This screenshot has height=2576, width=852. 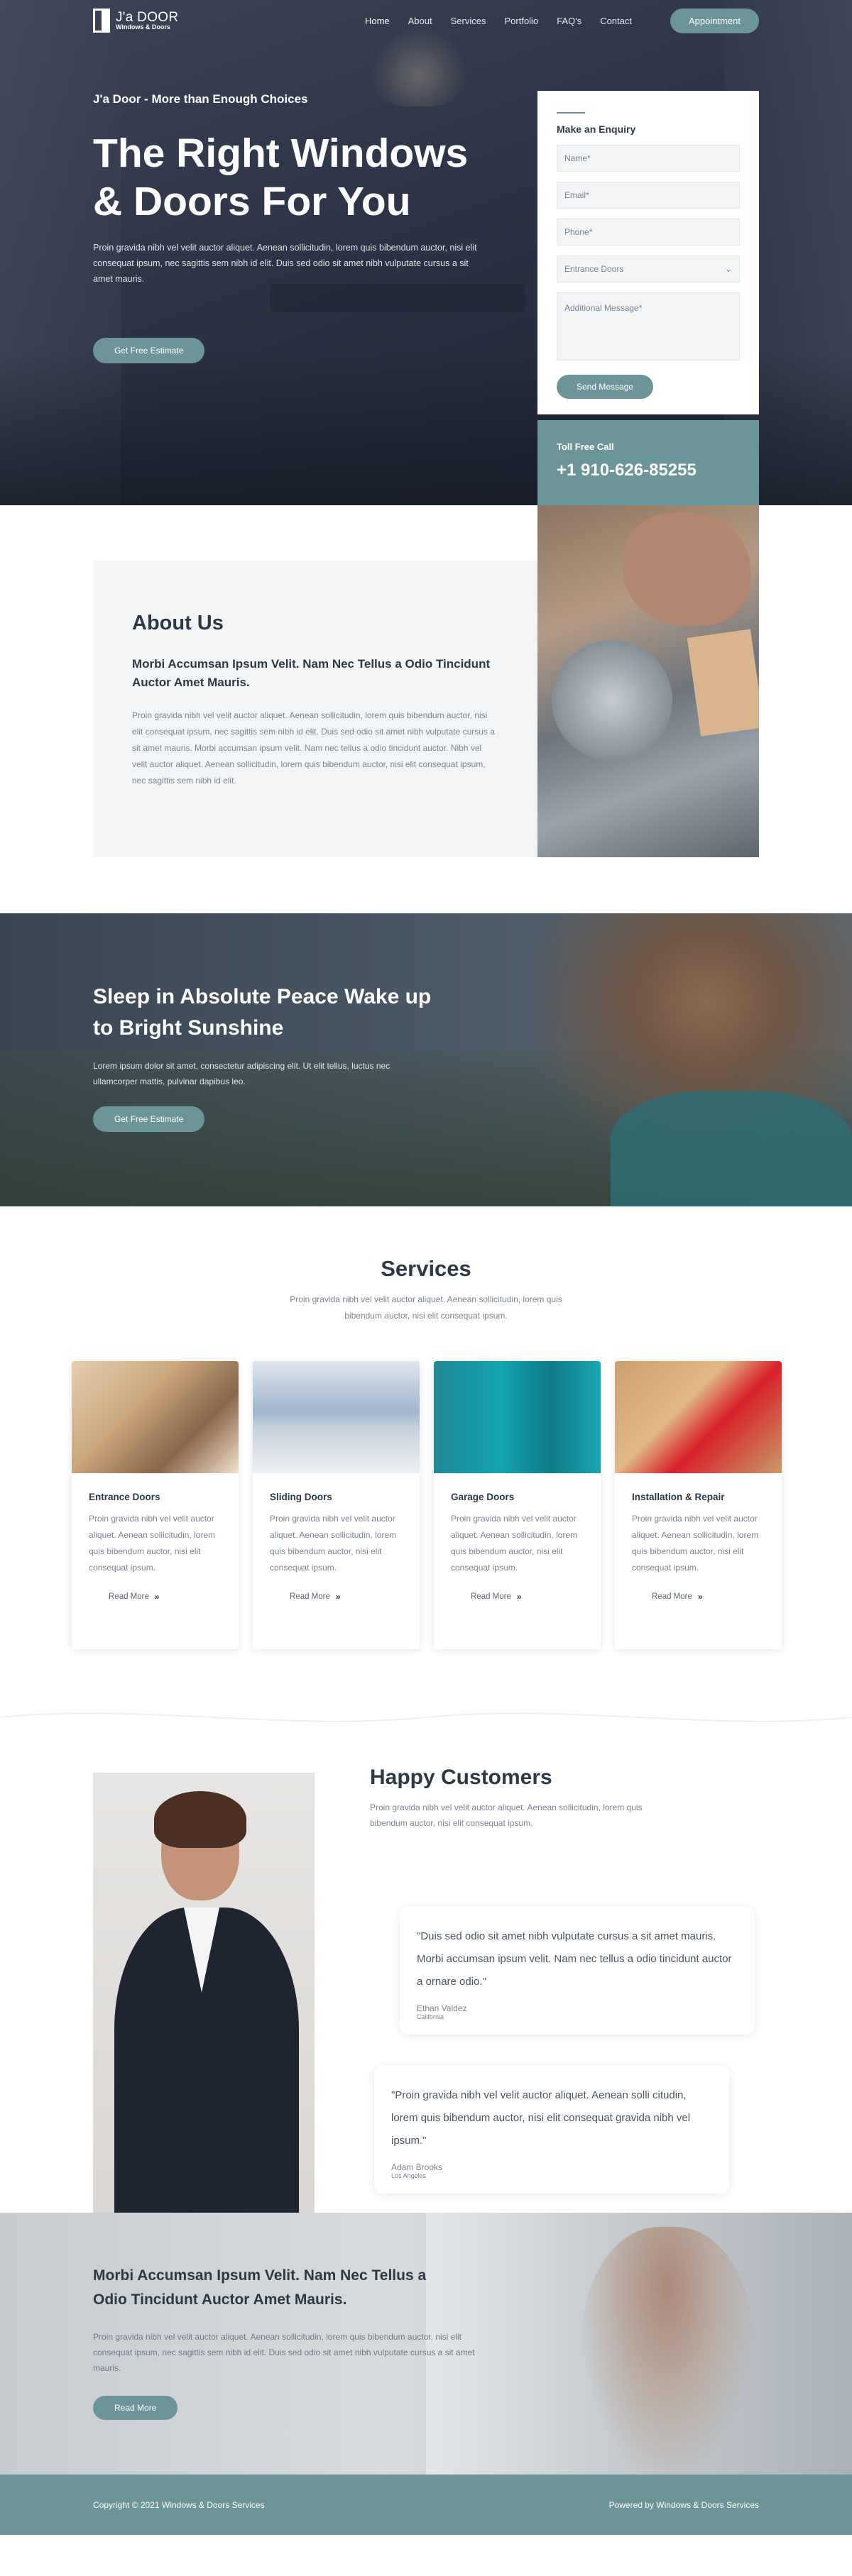 I want to click on nav-item-about: About, so click(x=420, y=21).